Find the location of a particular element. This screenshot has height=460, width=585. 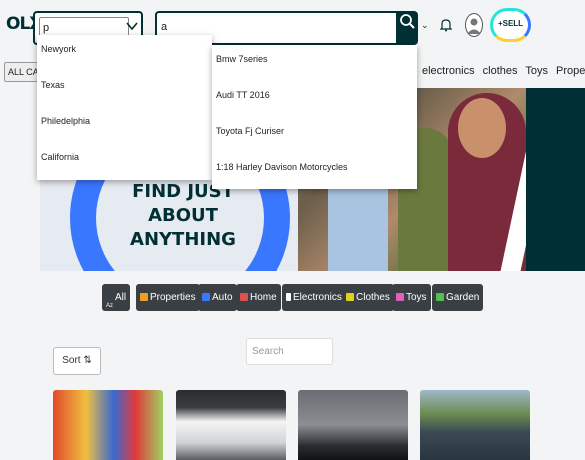

toy-icon is located at coordinates (400, 297).